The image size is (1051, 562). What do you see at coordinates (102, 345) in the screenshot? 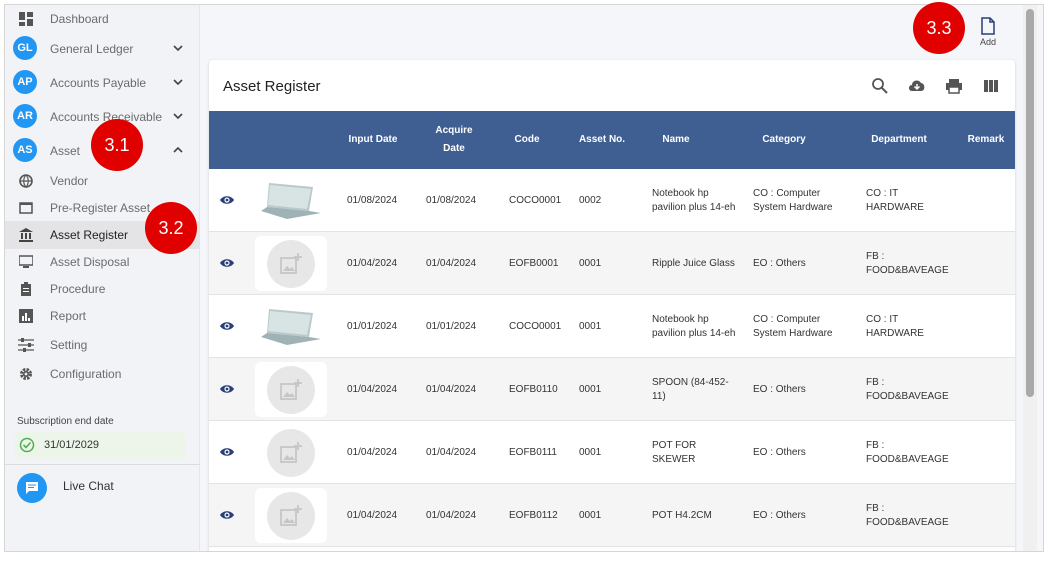
I see `sidebar-item-setting: Setting` at bounding box center [102, 345].